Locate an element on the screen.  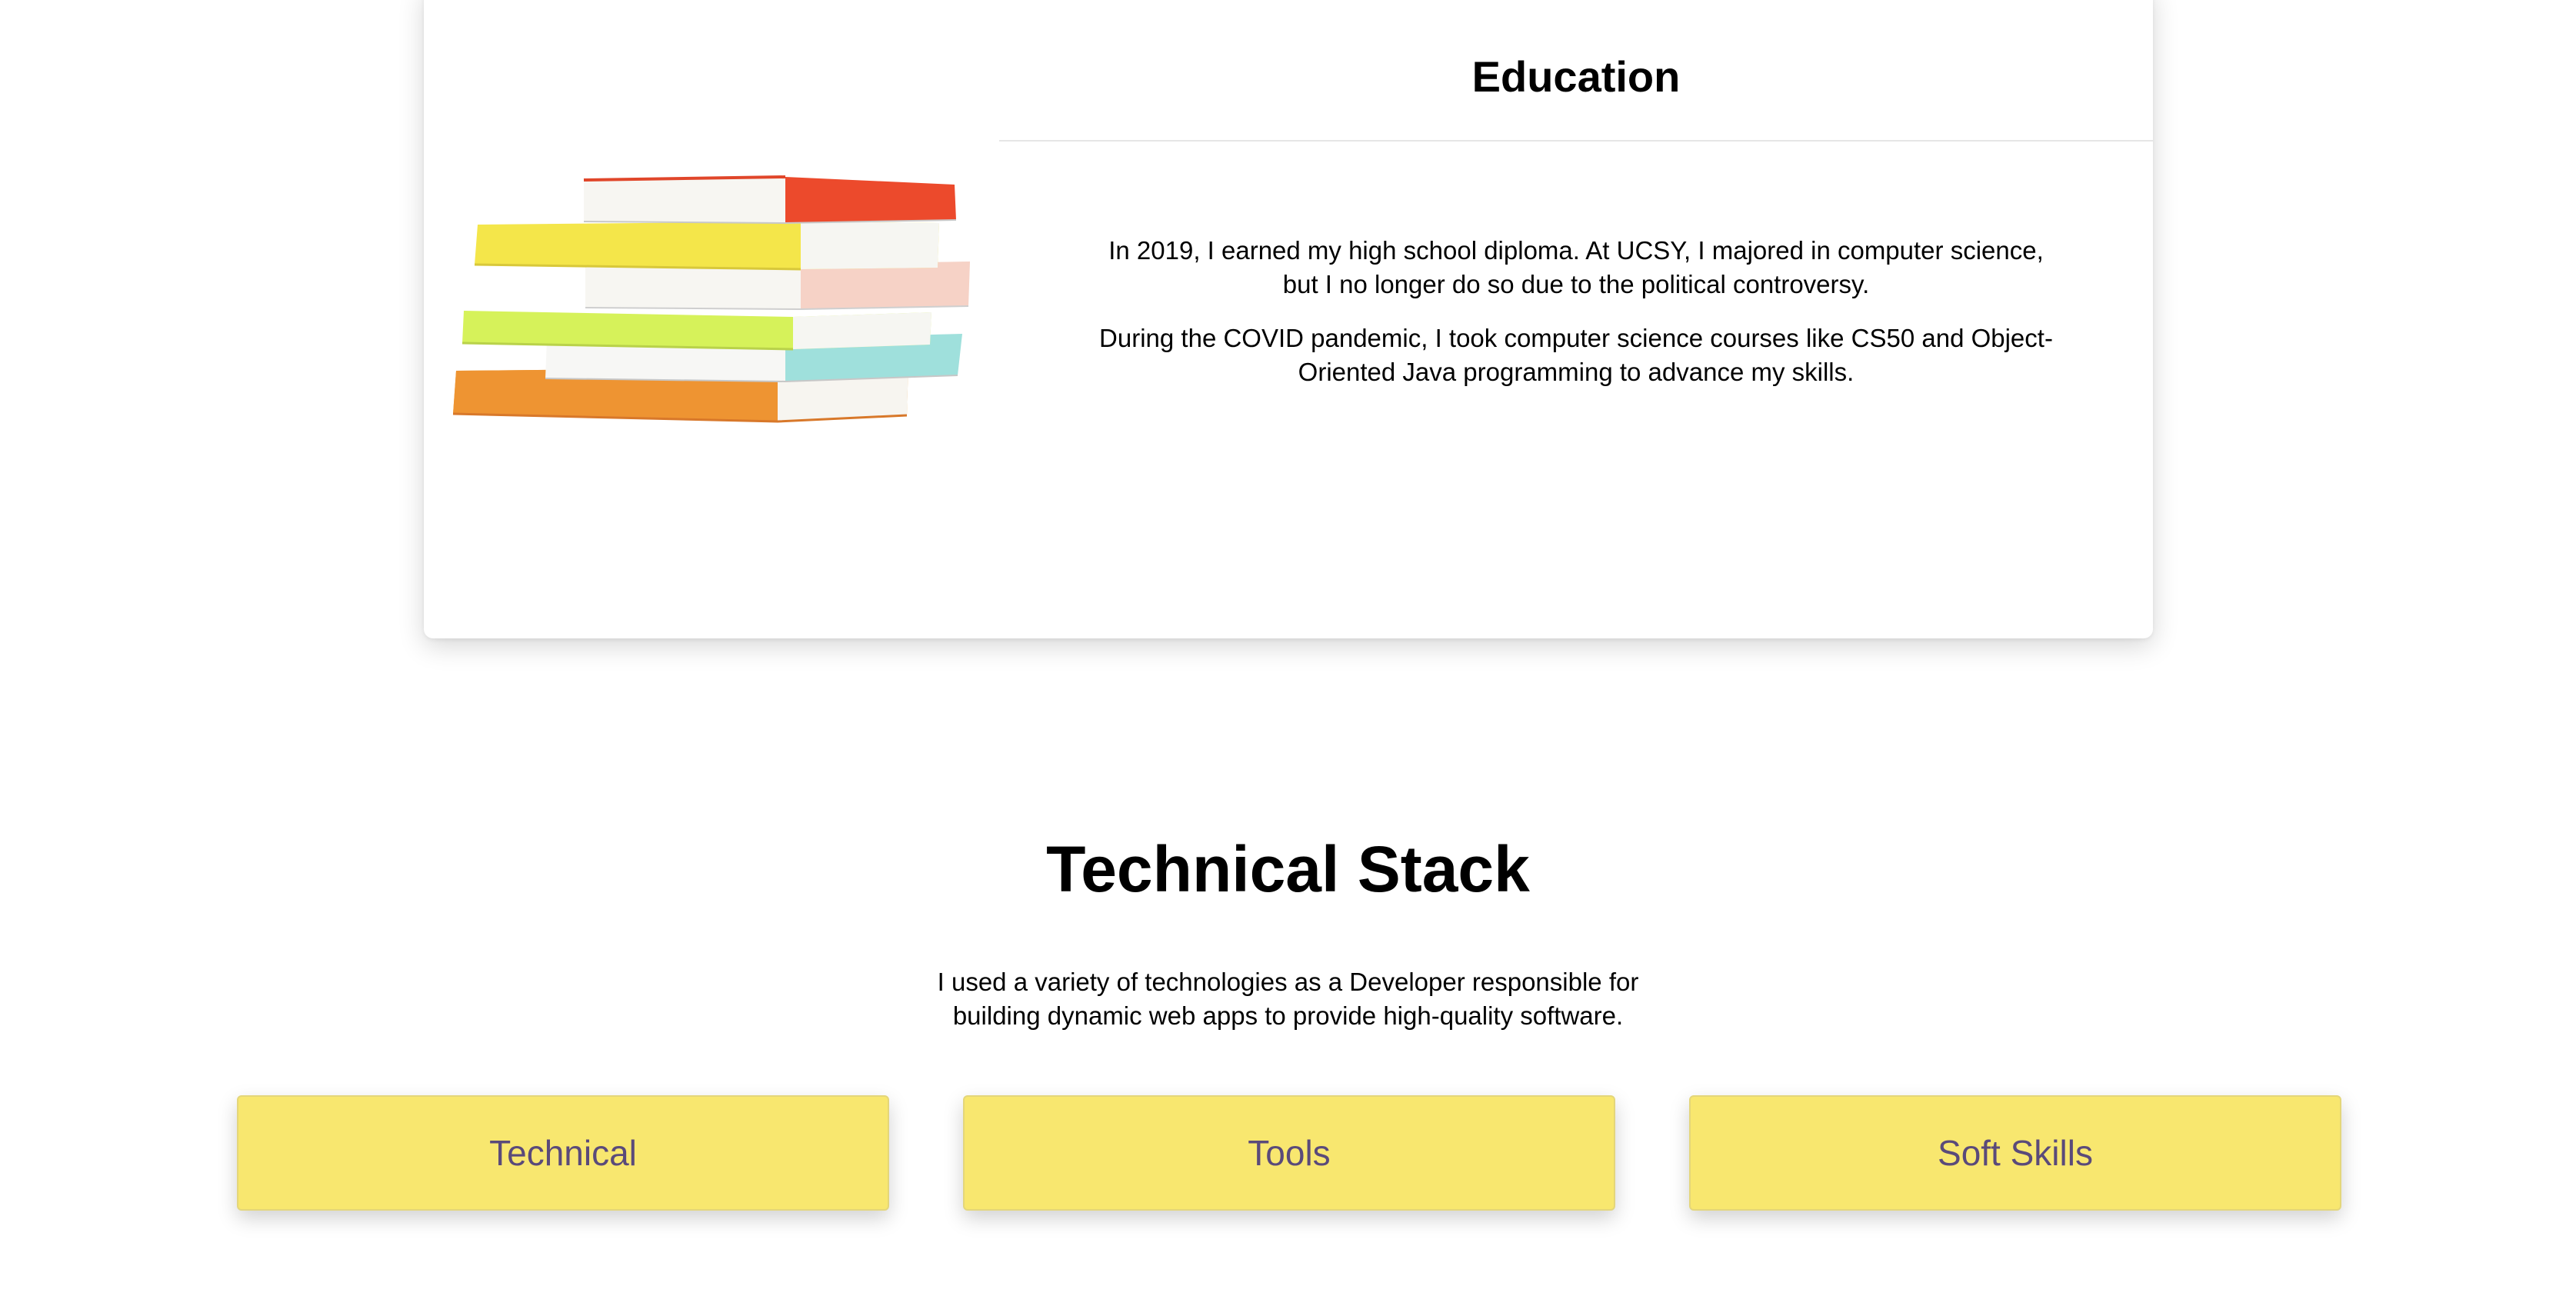
tab-tools: Tools is located at coordinates (1289, 1153).